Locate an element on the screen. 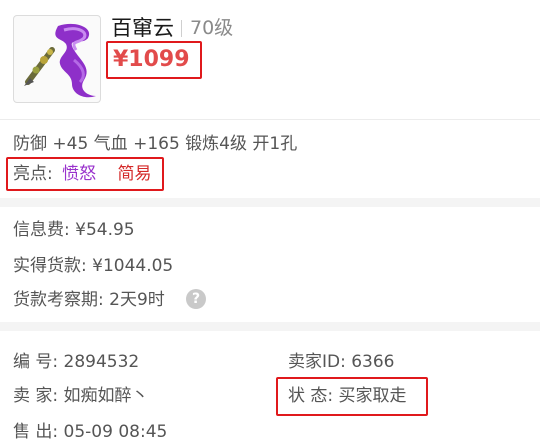 The image size is (540, 446). highlight-tag-simple: 简易 is located at coordinates (134, 174).